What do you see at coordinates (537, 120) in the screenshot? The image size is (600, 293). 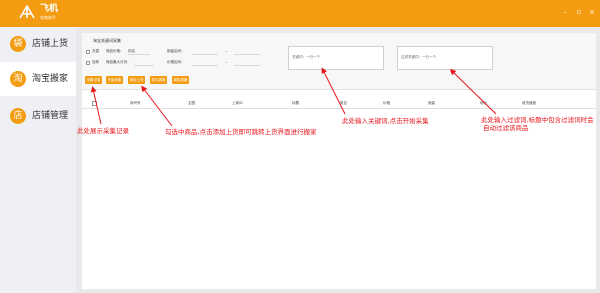 I see `annotation-filter-line1: 此处输入过滤词,标题中包含过滤词时会` at bounding box center [537, 120].